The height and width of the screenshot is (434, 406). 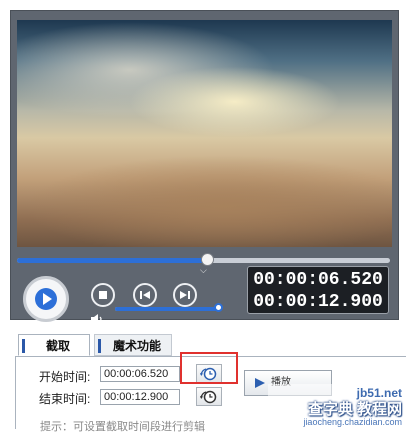 I want to click on next-frame-icon, so click(x=185, y=295).